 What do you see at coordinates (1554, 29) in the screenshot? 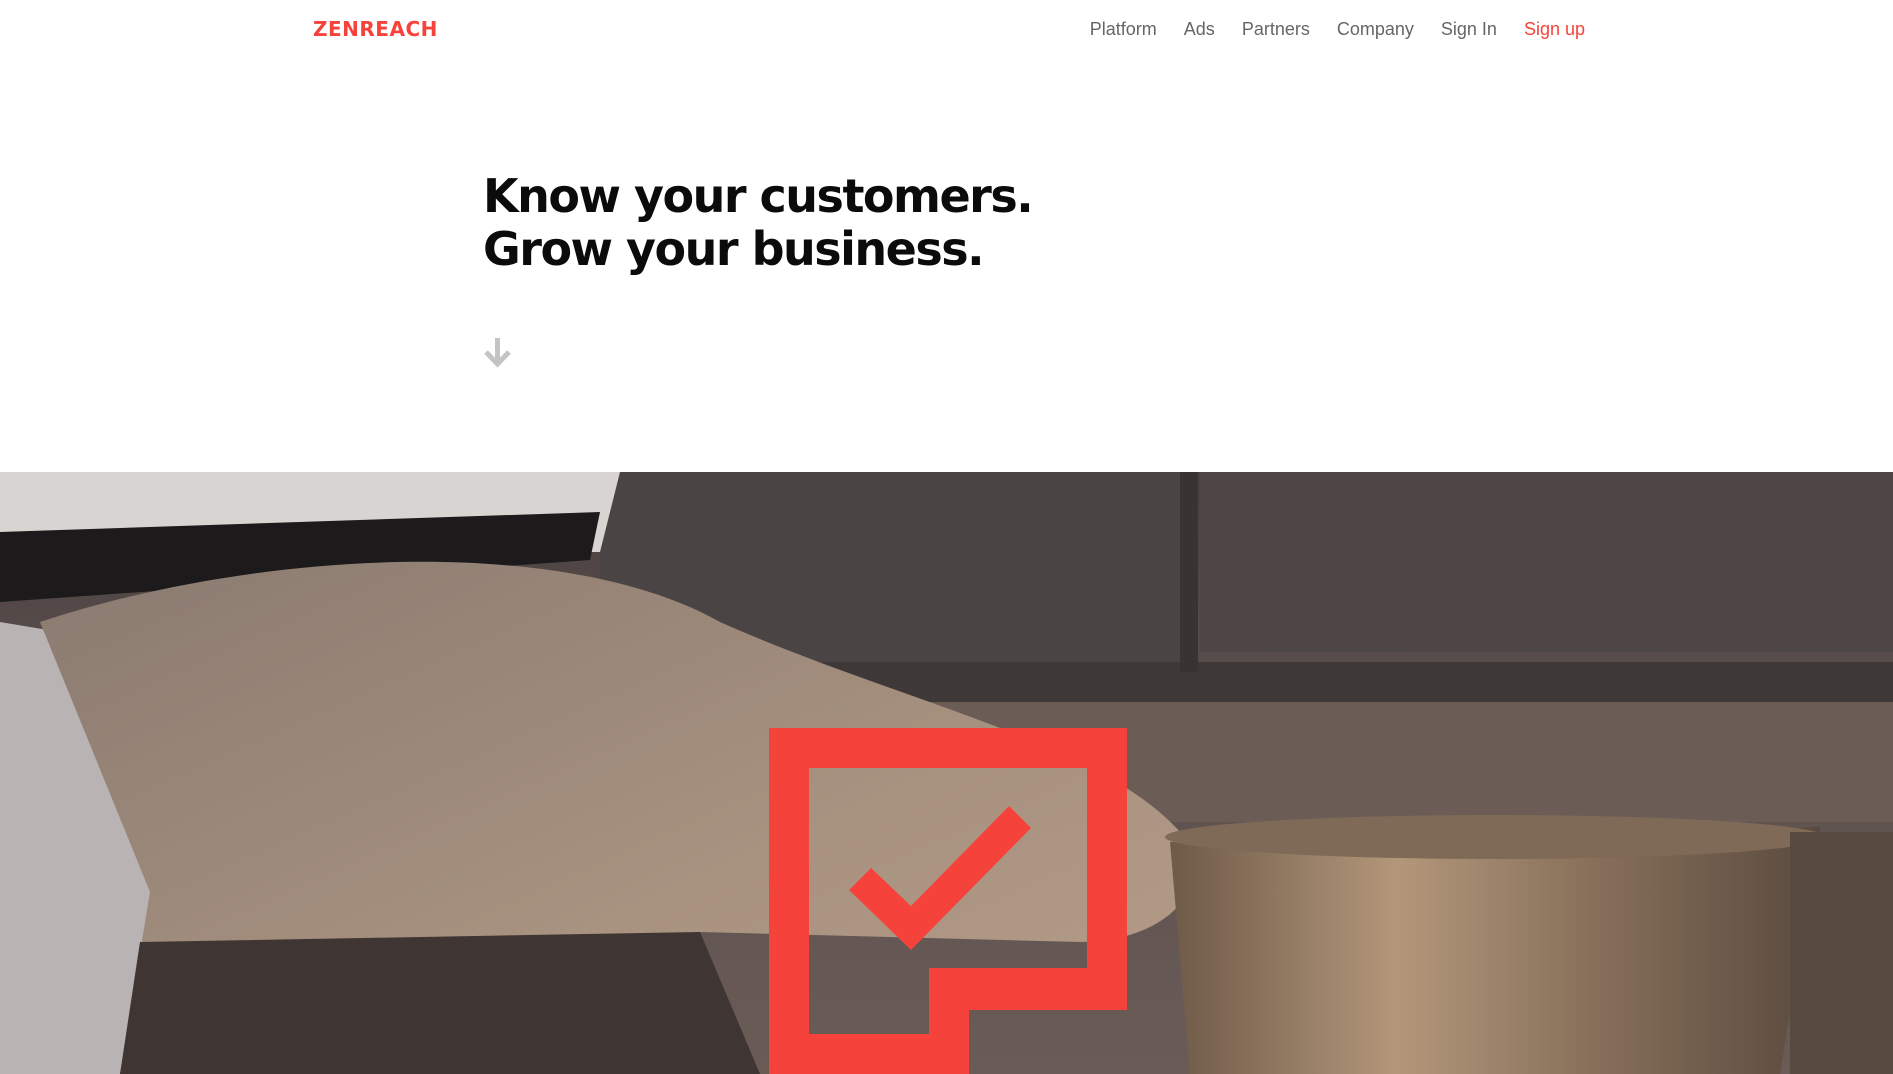
I see `nav-link-sign-up: Sign up` at bounding box center [1554, 29].